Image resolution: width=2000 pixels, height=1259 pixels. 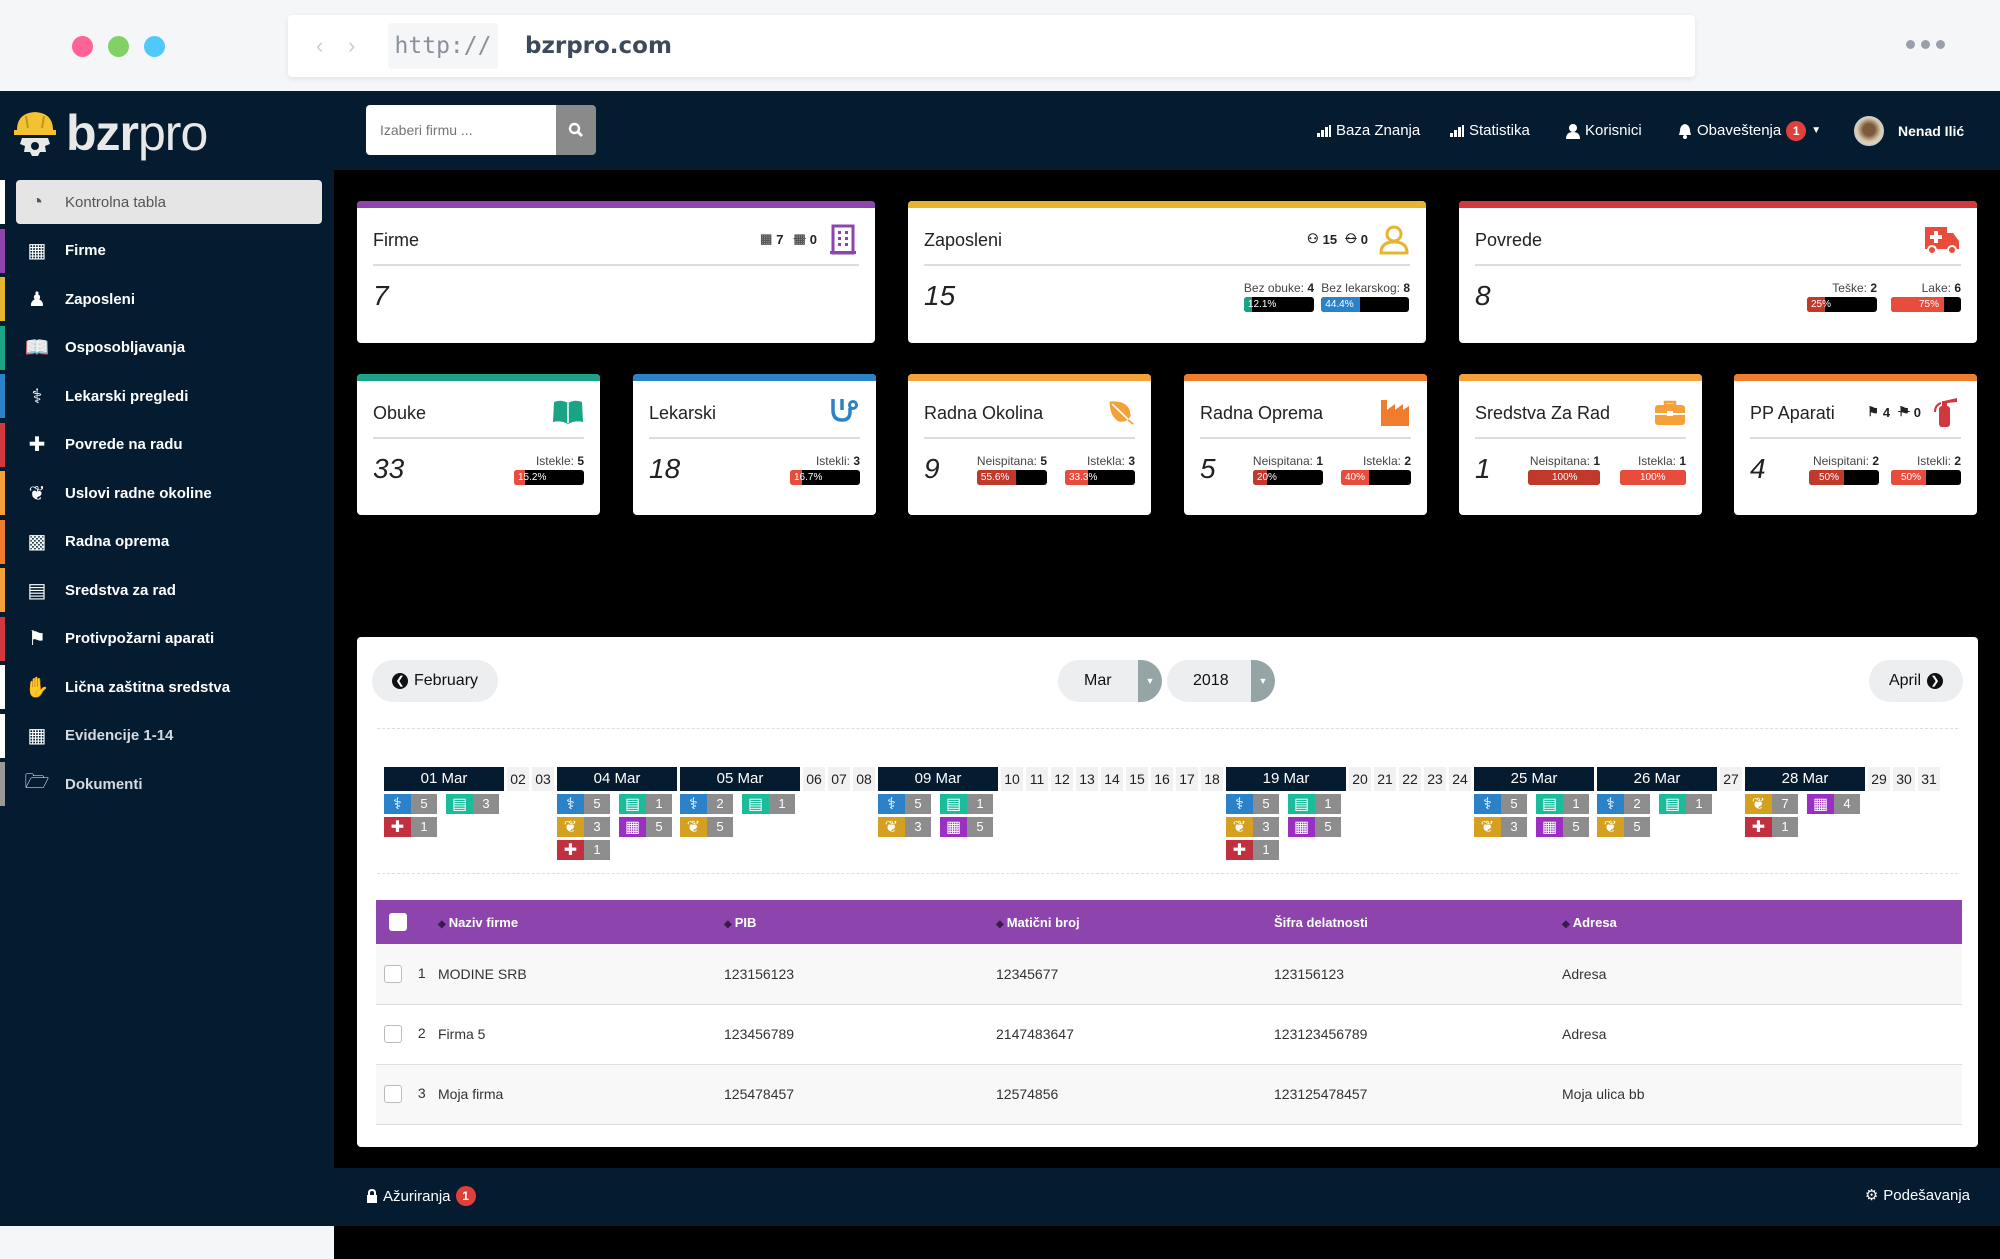 I want to click on calendar-day: 31, so click(x=1929, y=779).